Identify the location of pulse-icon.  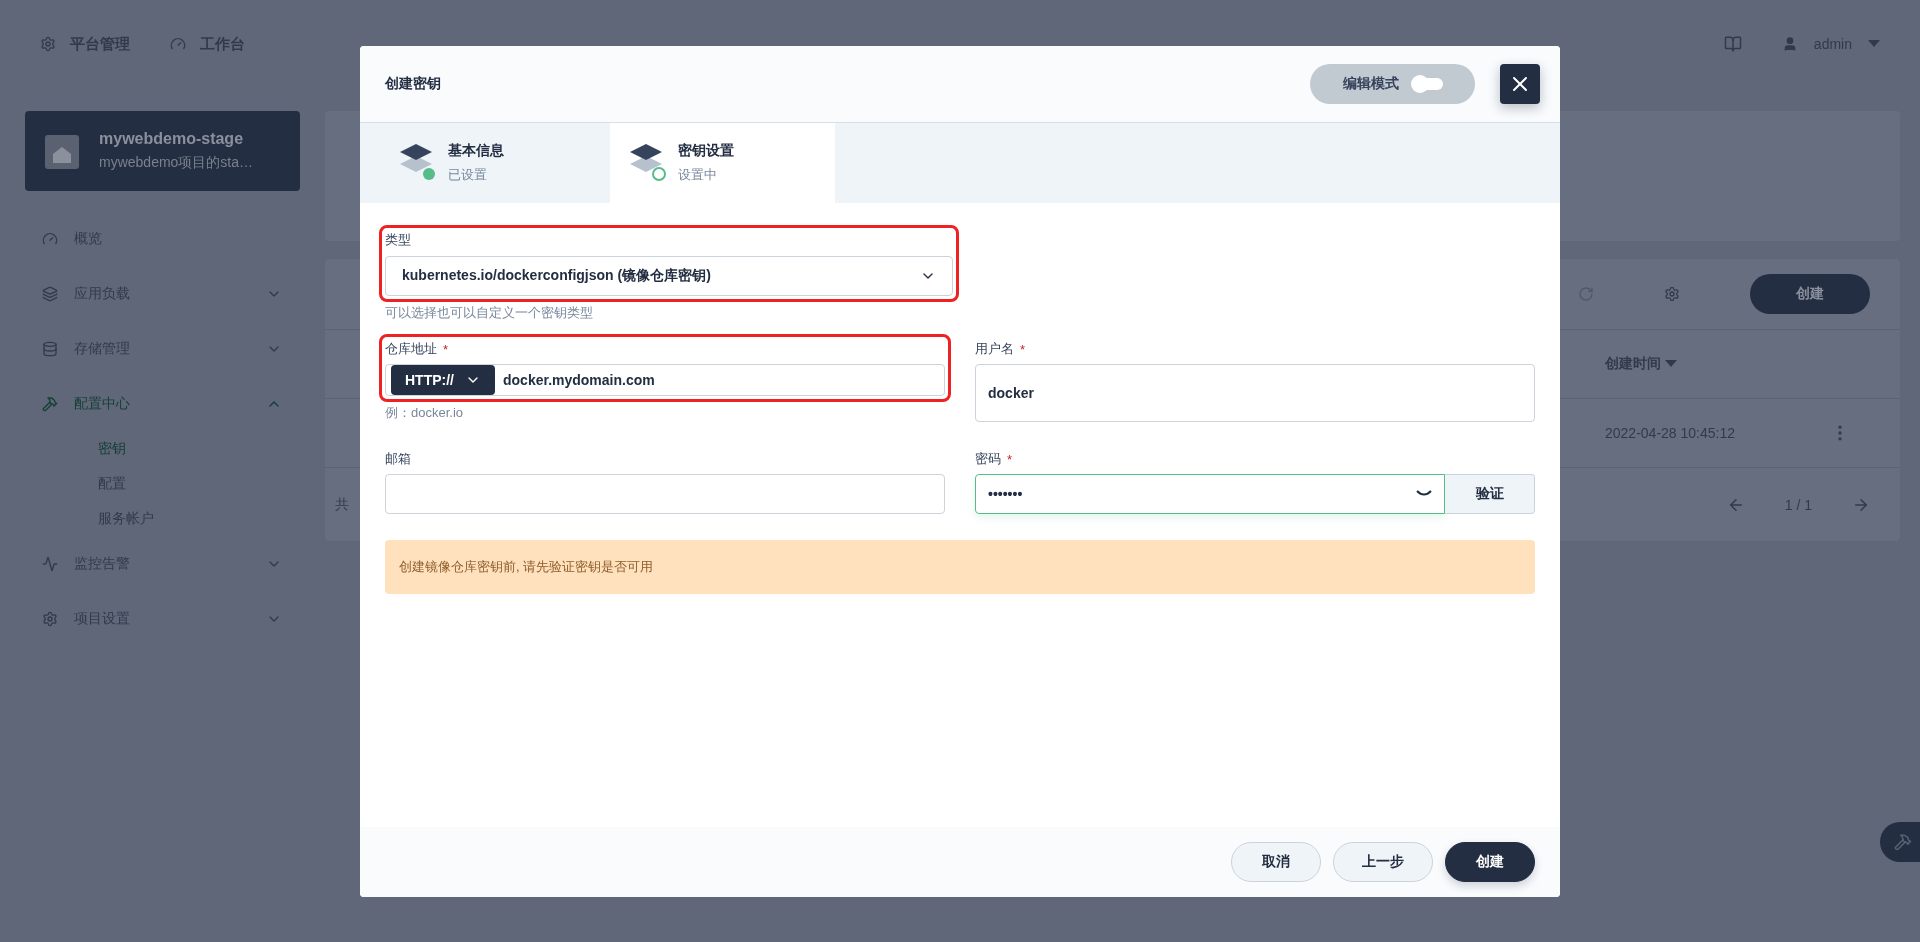
(50, 563).